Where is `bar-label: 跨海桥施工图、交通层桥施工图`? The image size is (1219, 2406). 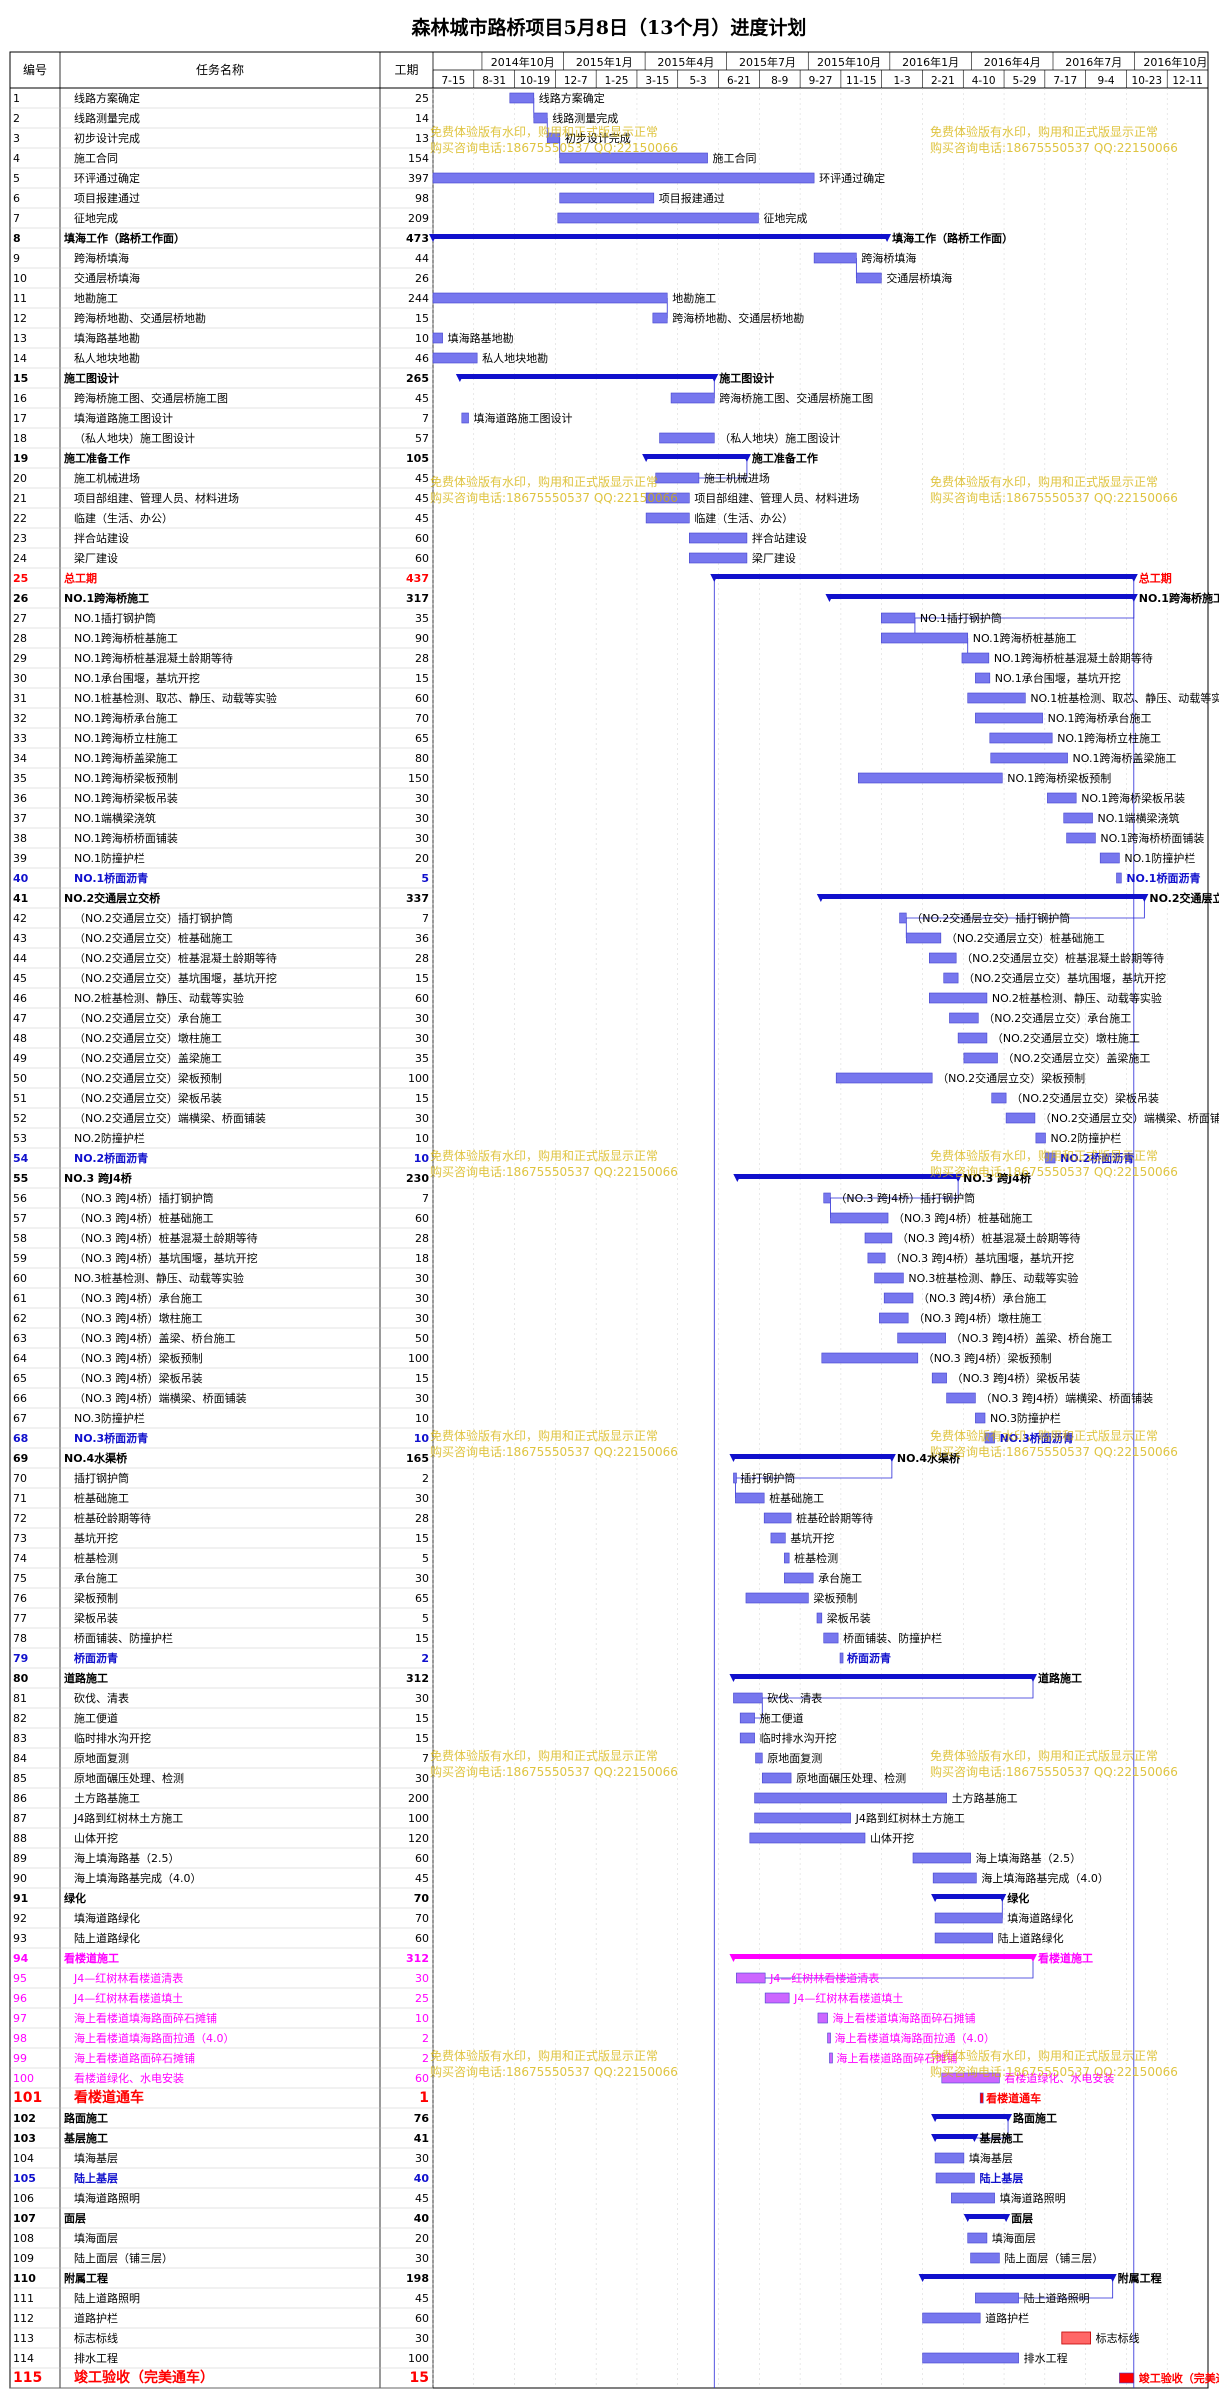
bar-label: 跨海桥施工图、交通层桥施工图 is located at coordinates (796, 398).